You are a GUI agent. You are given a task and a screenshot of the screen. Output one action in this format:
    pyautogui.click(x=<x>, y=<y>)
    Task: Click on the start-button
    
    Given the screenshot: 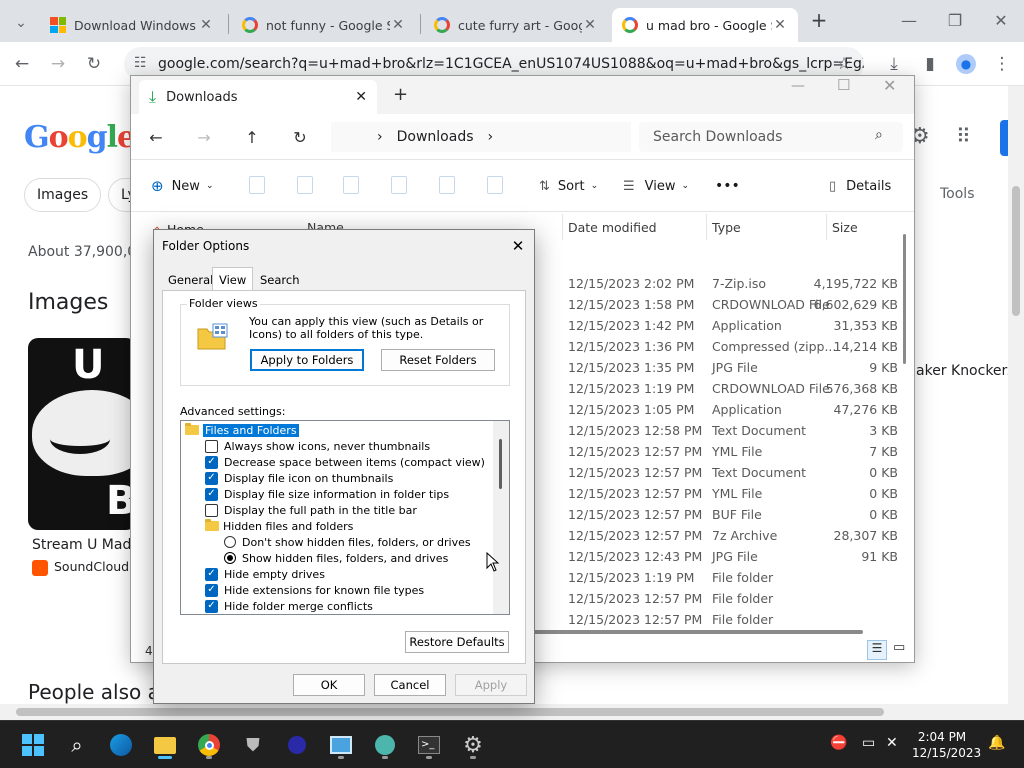 What is the action you would take?
    pyautogui.click(x=33, y=745)
    